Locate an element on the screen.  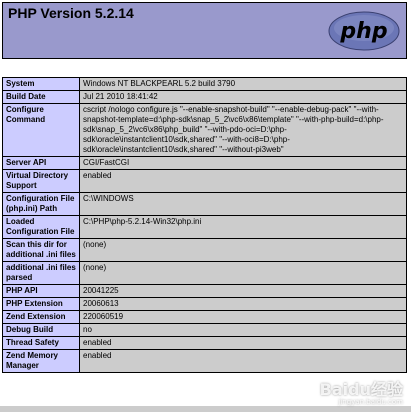
page-title: PHP Version 5.2.14 is located at coordinates (71, 13).